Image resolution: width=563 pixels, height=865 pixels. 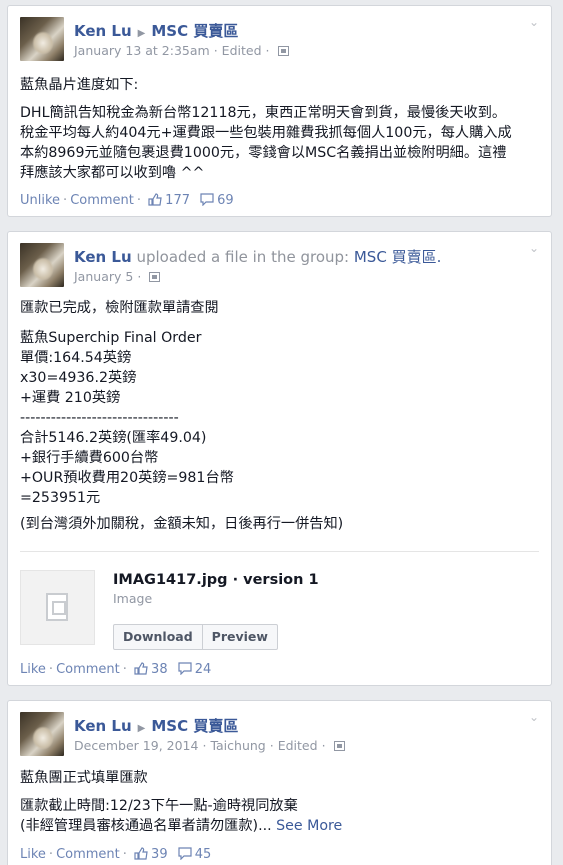 What do you see at coordinates (127, 478) in the screenshot?
I see `post-text-line: +OUR預收費用20英鎊=981台幣` at bounding box center [127, 478].